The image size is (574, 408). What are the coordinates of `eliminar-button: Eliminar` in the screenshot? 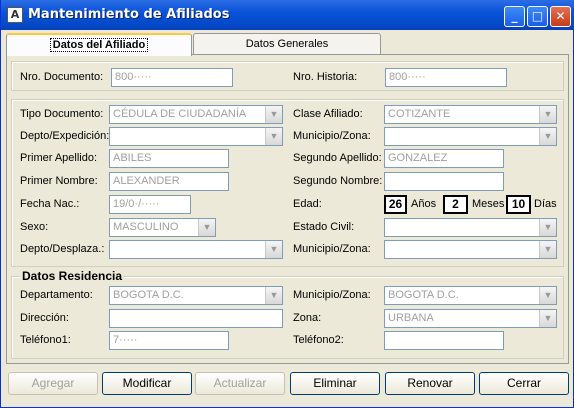 It's located at (335, 383).